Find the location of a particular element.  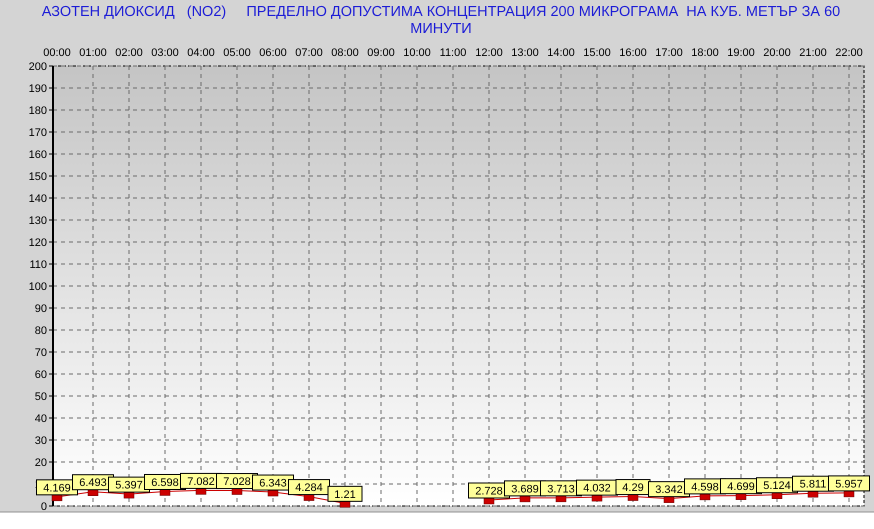

y-axis-label: 60 is located at coordinates (40, 375).